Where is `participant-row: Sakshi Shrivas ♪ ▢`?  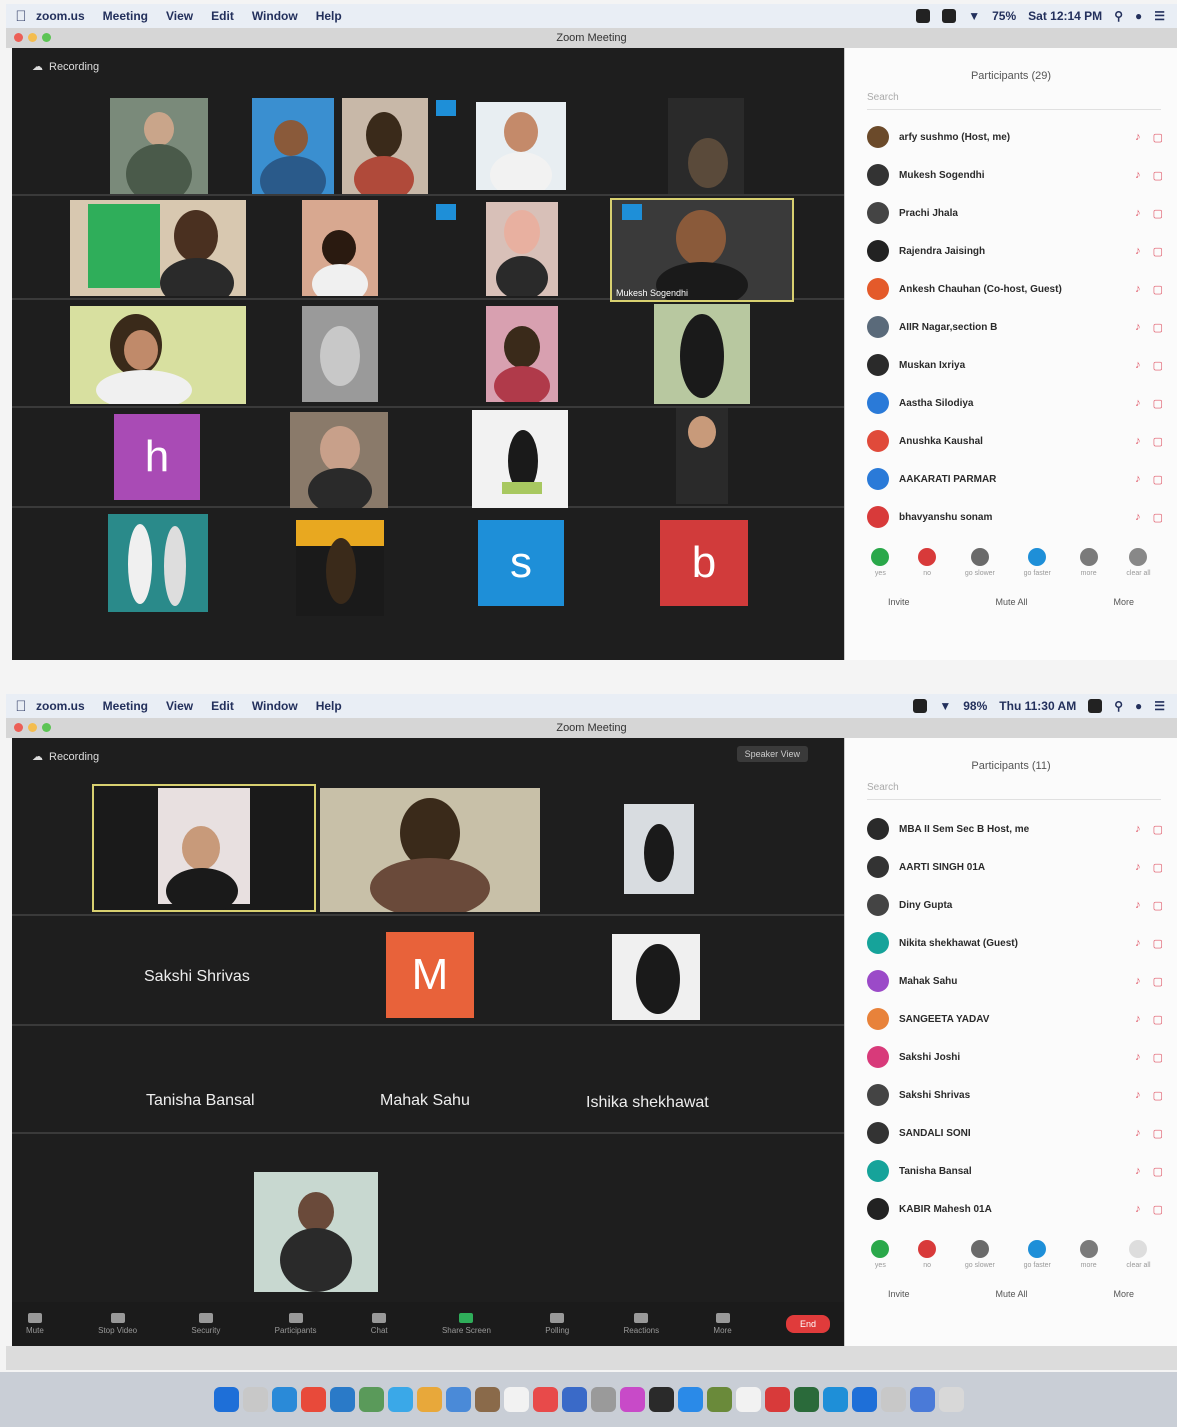 participant-row: Sakshi Shrivas ♪ ▢ is located at coordinates (1011, 1095).